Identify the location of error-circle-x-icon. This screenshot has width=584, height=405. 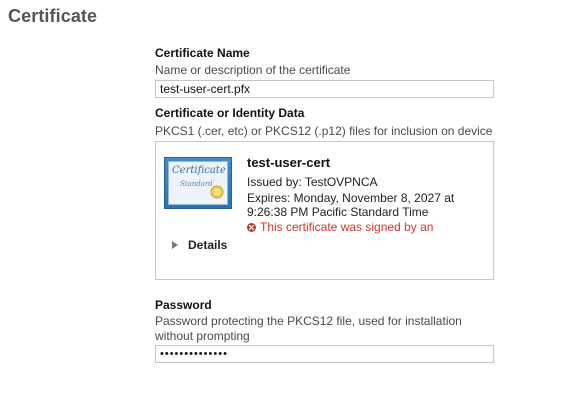
(251, 227).